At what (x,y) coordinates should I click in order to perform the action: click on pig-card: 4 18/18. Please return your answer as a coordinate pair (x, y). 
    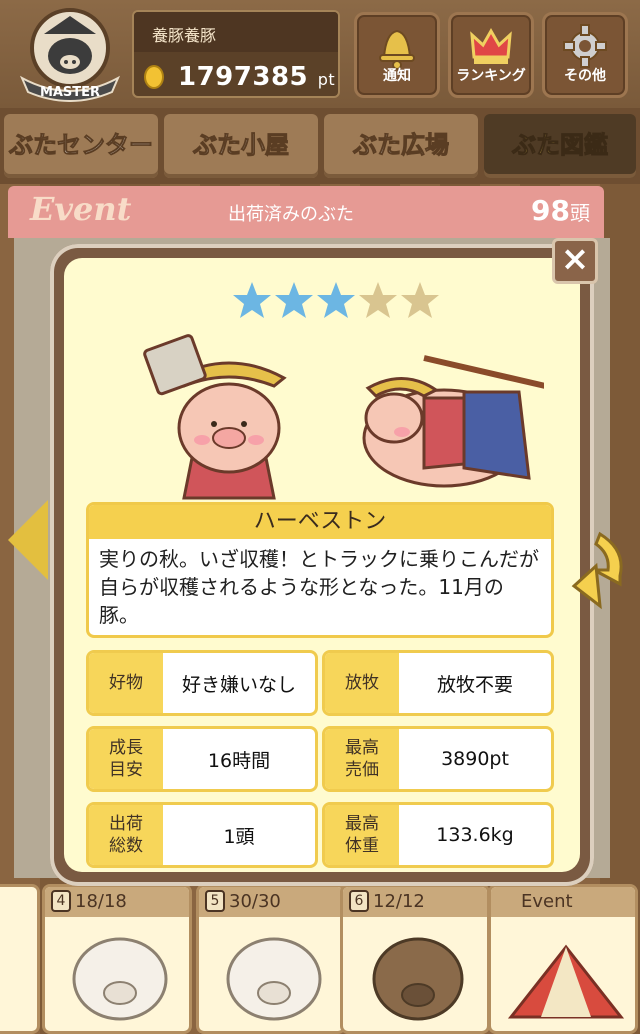
    Looking at the image, I should click on (117, 959).